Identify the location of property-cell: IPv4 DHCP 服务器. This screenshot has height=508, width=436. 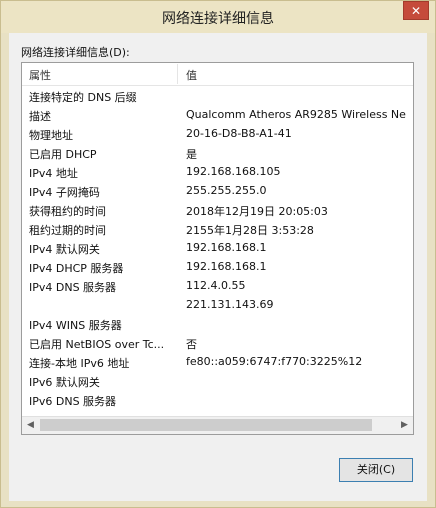
(76, 268).